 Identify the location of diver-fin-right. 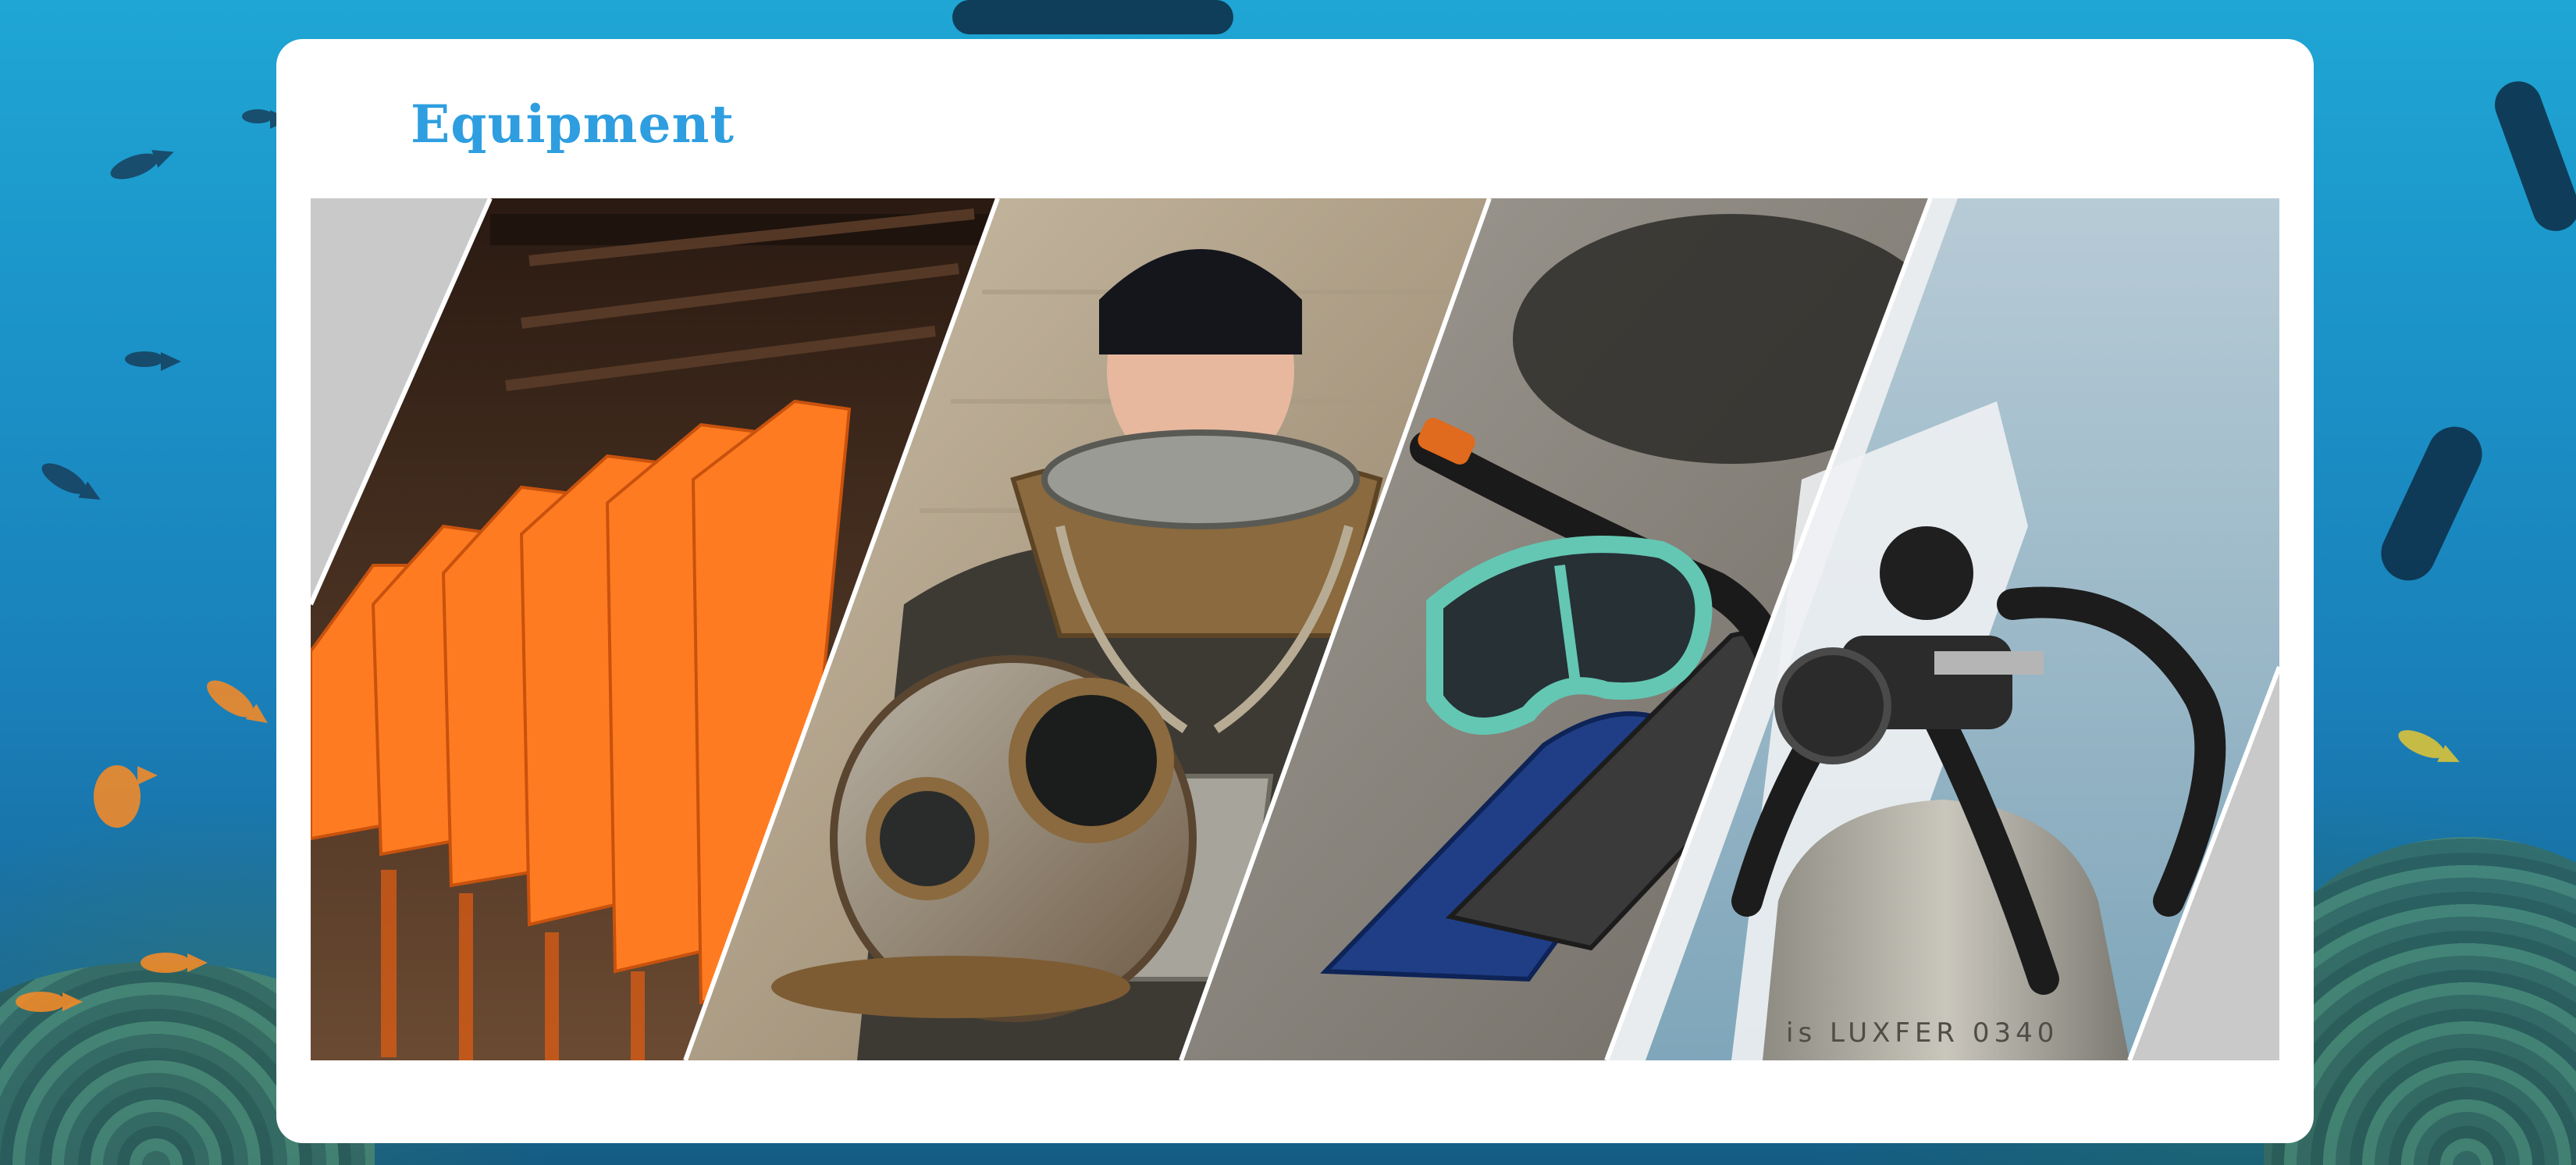
(2431, 504).